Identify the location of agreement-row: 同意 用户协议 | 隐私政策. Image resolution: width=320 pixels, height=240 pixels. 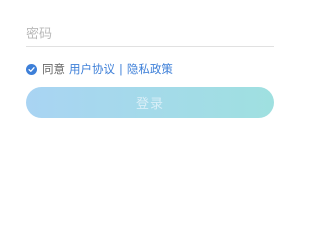
(99, 69).